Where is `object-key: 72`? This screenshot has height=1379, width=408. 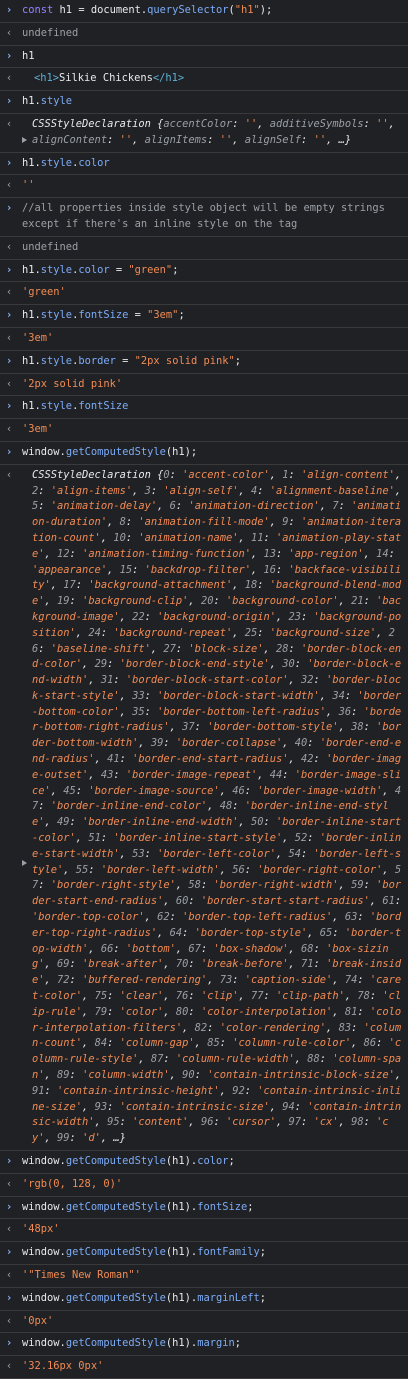
object-key: 72 is located at coordinates (63, 980).